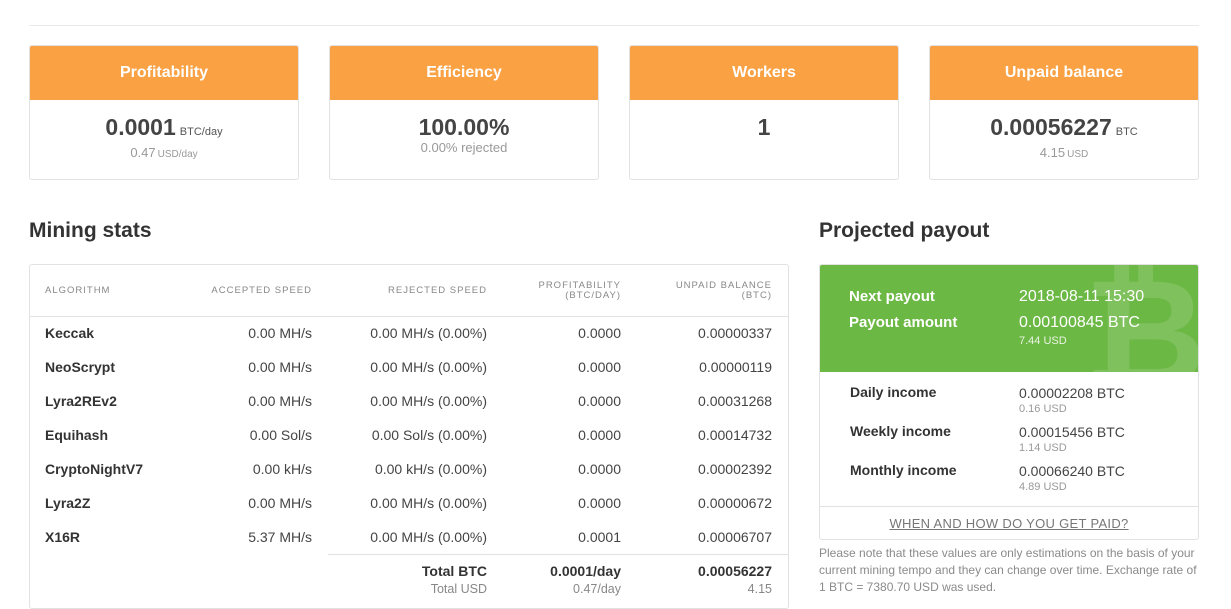 Image resolution: width=1231 pixels, height=609 pixels. Describe the element at coordinates (77, 435) in the screenshot. I see `algorithm-name: Equihash` at that location.